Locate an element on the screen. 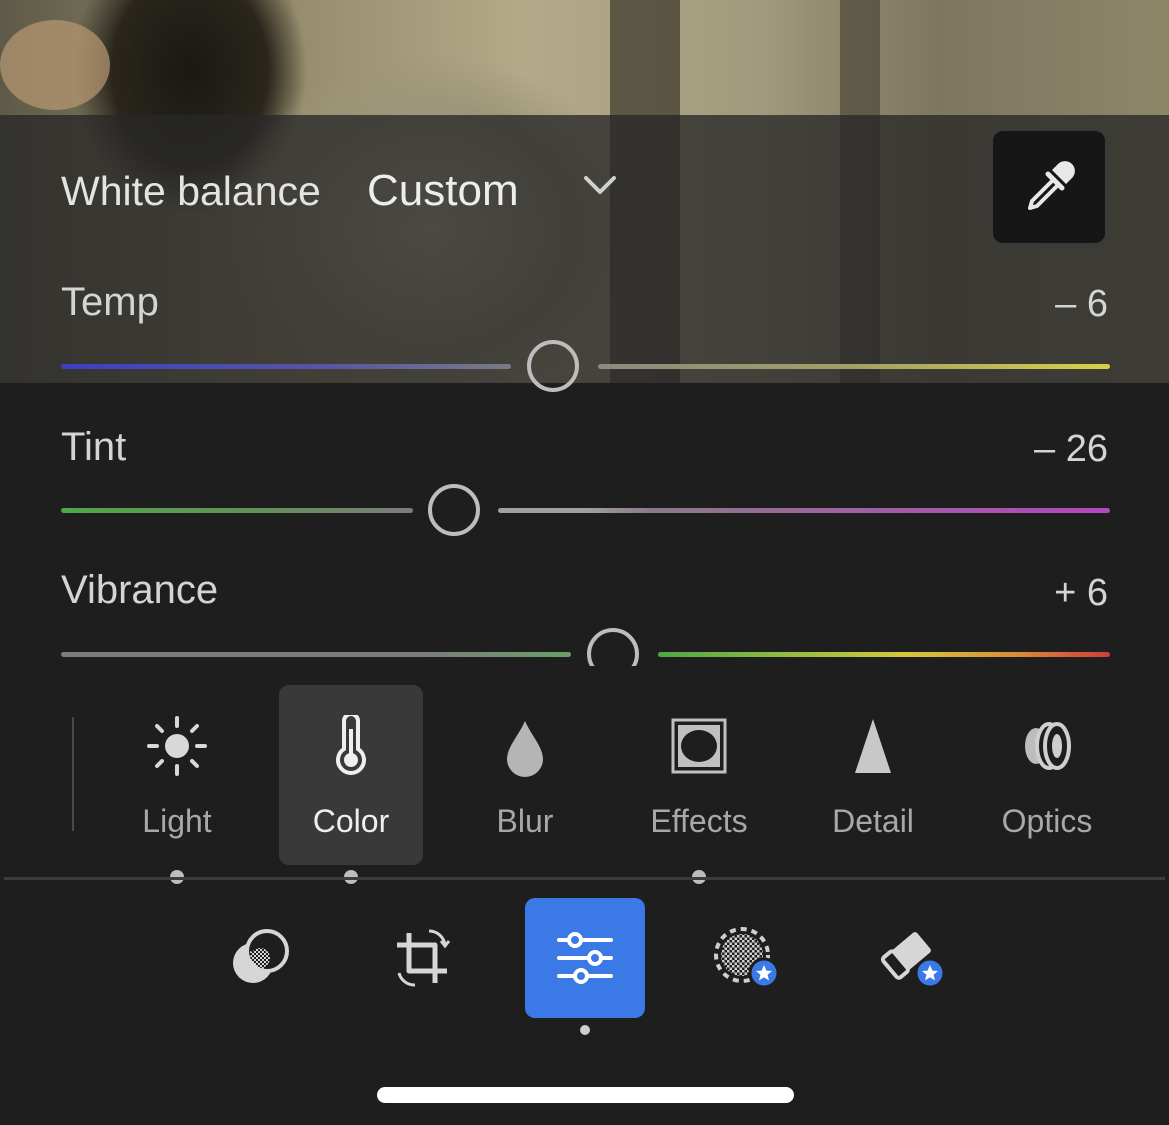 This screenshot has height=1125, width=1169. home-indicator is located at coordinates (585, 1095).